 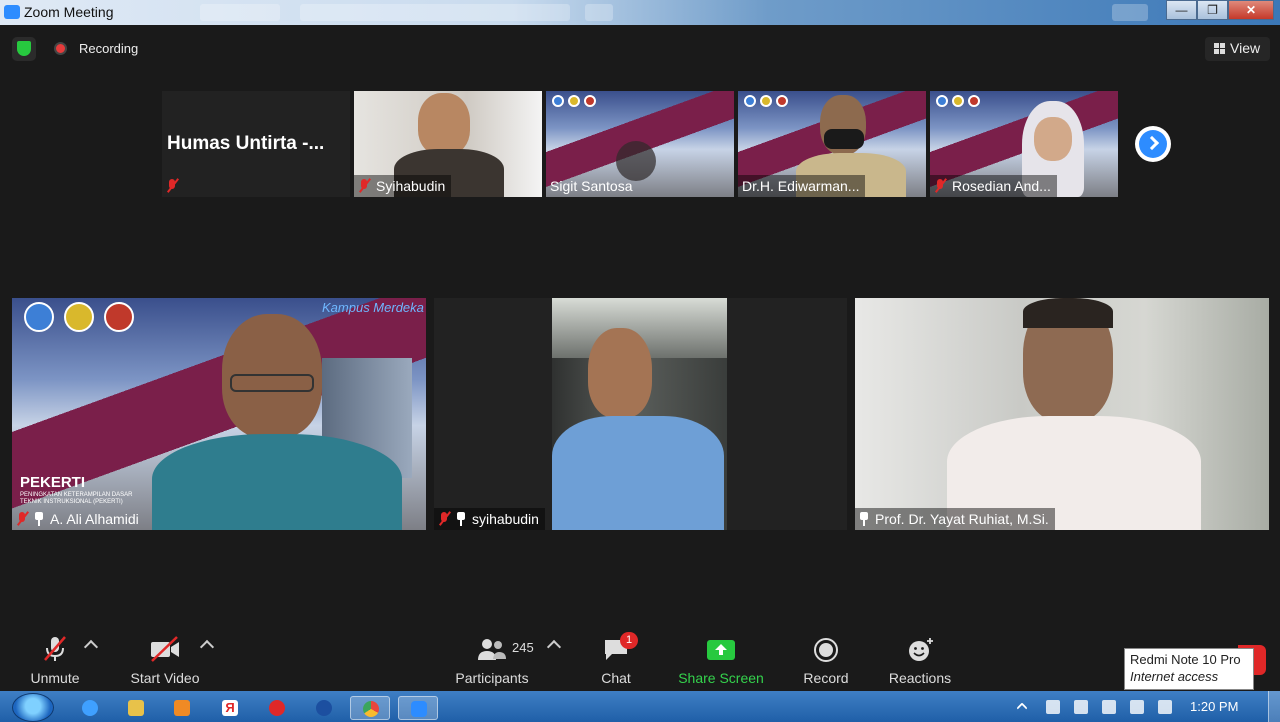 What do you see at coordinates (1081, 707) in the screenshot?
I see `sync-icon` at bounding box center [1081, 707].